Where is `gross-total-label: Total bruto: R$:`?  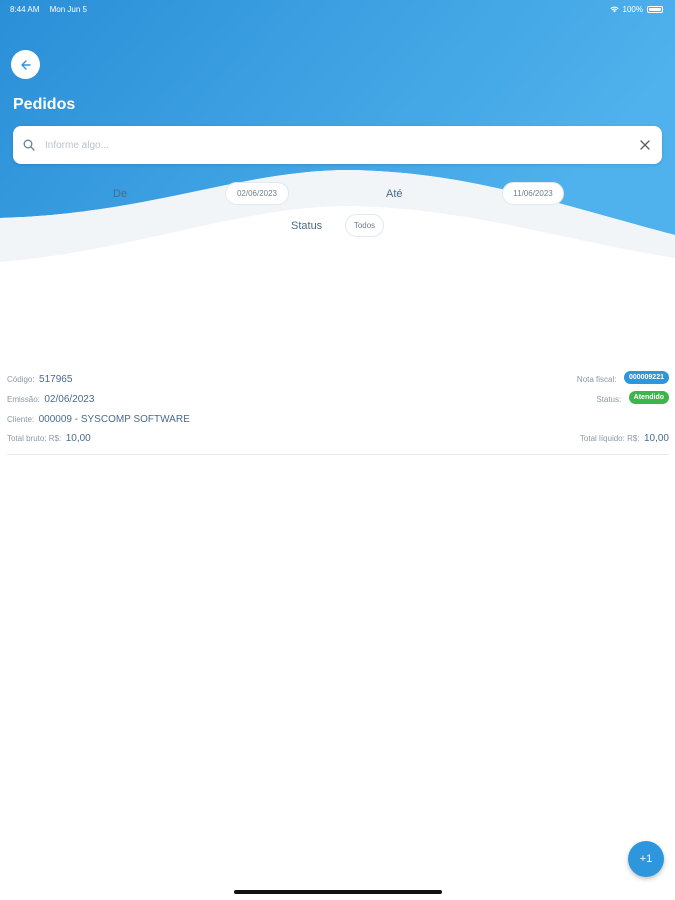
gross-total-label: Total bruto: R$: is located at coordinates (34, 438).